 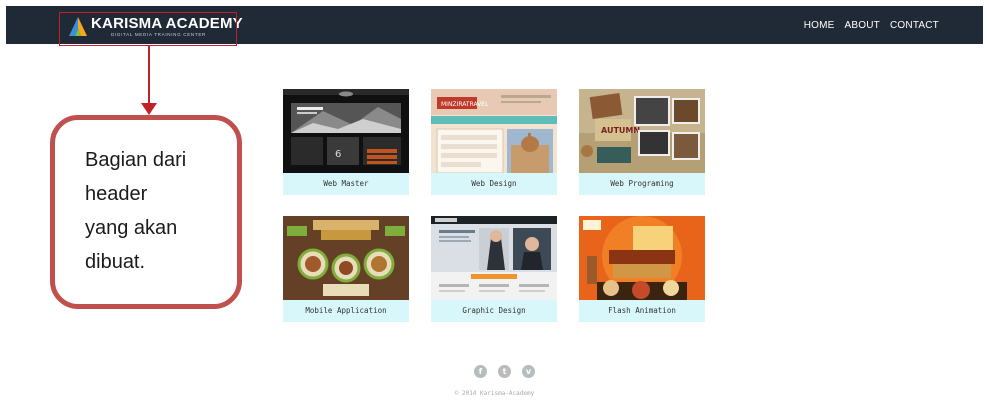 I want to click on portfolio-card-flash-animation: Flash Animation, so click(x=642, y=269).